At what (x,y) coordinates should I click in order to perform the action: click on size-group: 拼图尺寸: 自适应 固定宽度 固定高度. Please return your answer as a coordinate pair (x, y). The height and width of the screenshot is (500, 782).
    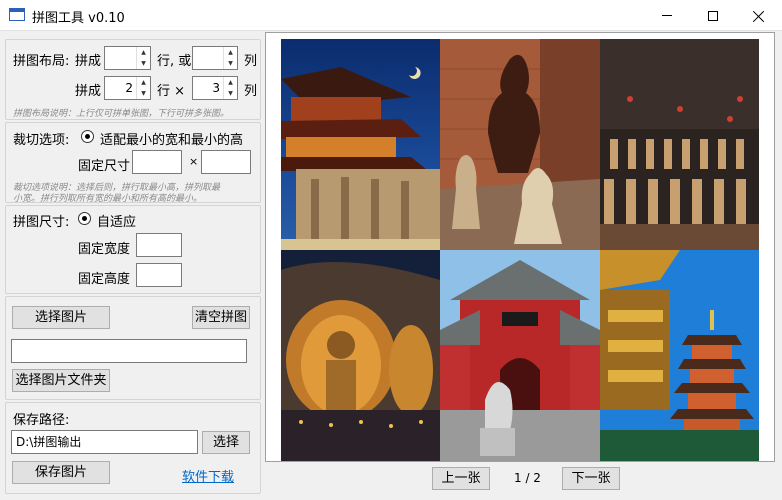
    Looking at the image, I should click on (133, 249).